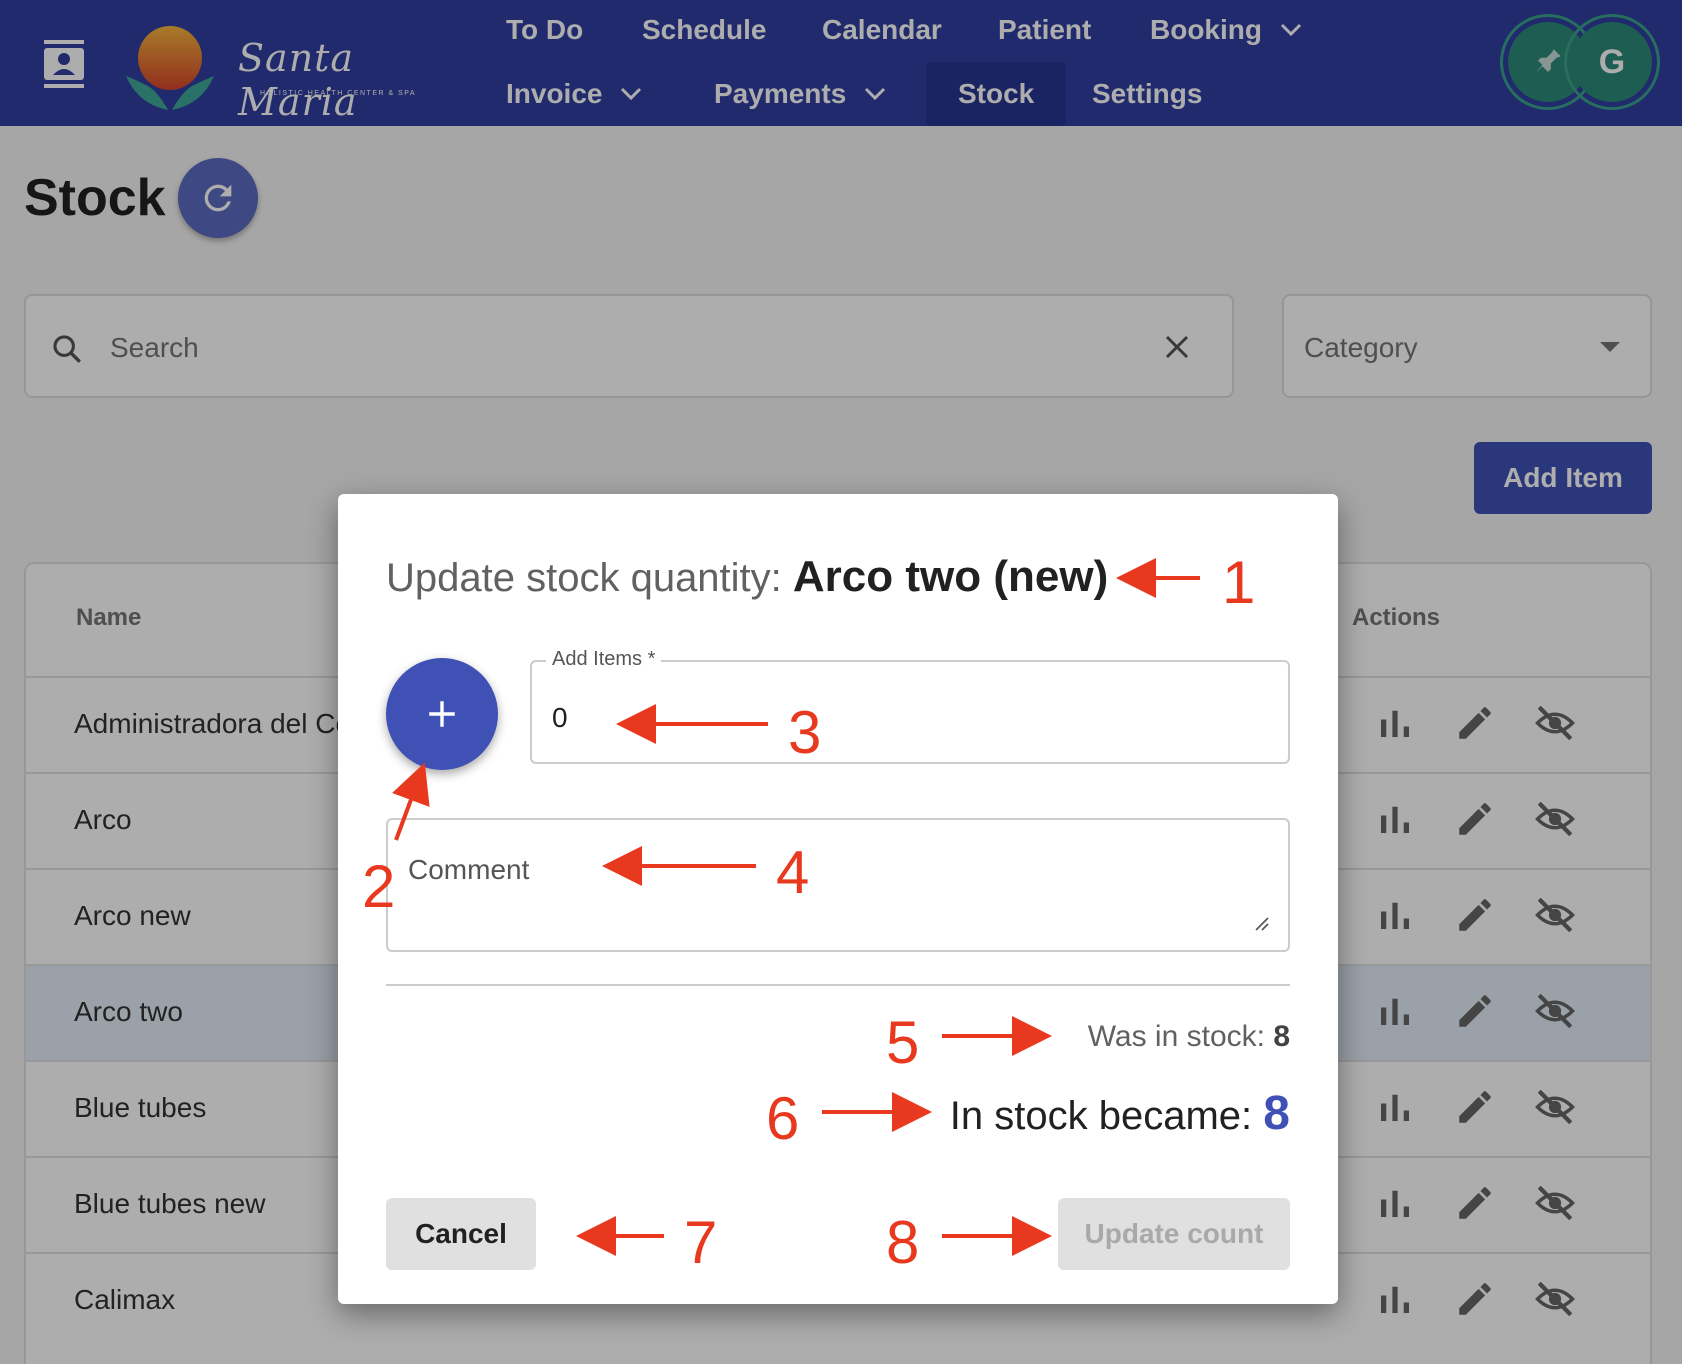 The image size is (1682, 1364). I want to click on annotation-8: 8, so click(903, 1242).